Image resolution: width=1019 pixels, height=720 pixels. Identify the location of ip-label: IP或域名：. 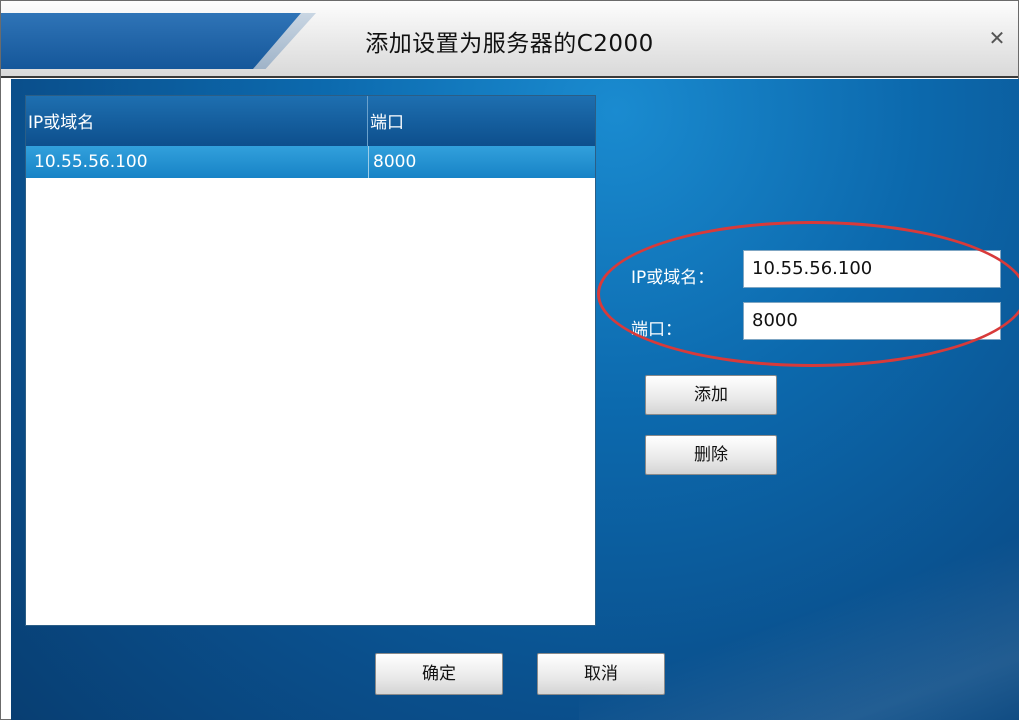
(673, 278).